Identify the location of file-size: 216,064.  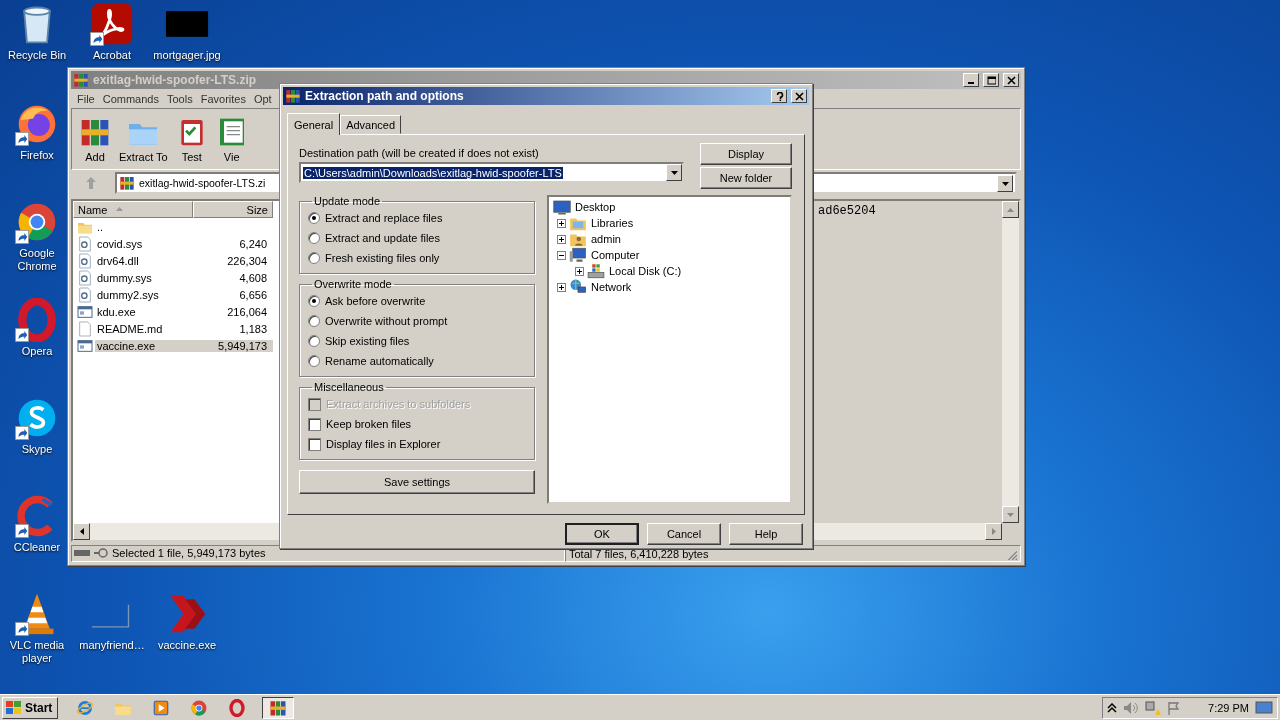
(247, 311).